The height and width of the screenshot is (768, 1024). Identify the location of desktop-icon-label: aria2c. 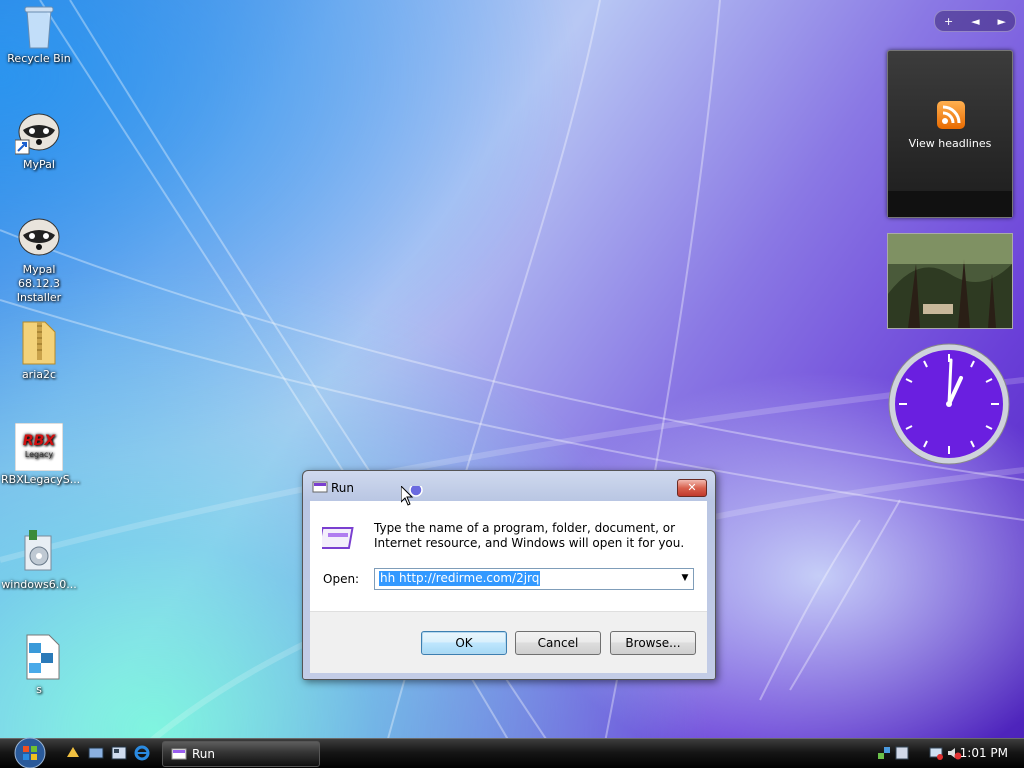
(39, 374).